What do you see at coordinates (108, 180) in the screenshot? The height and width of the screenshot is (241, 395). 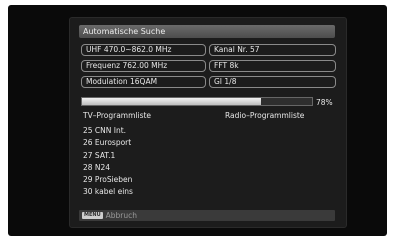 I see `list-item: 29 ProSieben` at bounding box center [108, 180].